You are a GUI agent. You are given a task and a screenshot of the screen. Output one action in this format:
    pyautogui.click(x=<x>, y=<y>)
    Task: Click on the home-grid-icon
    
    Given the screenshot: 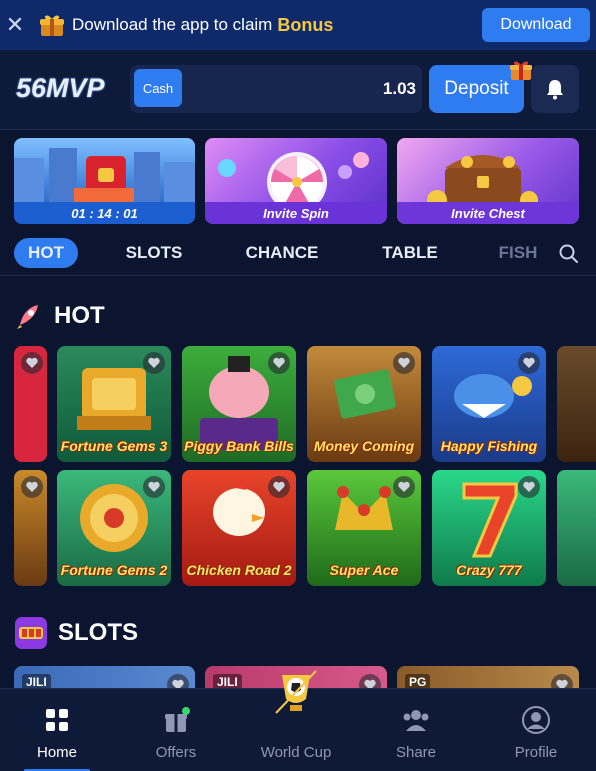 What is the action you would take?
    pyautogui.click(x=57, y=720)
    